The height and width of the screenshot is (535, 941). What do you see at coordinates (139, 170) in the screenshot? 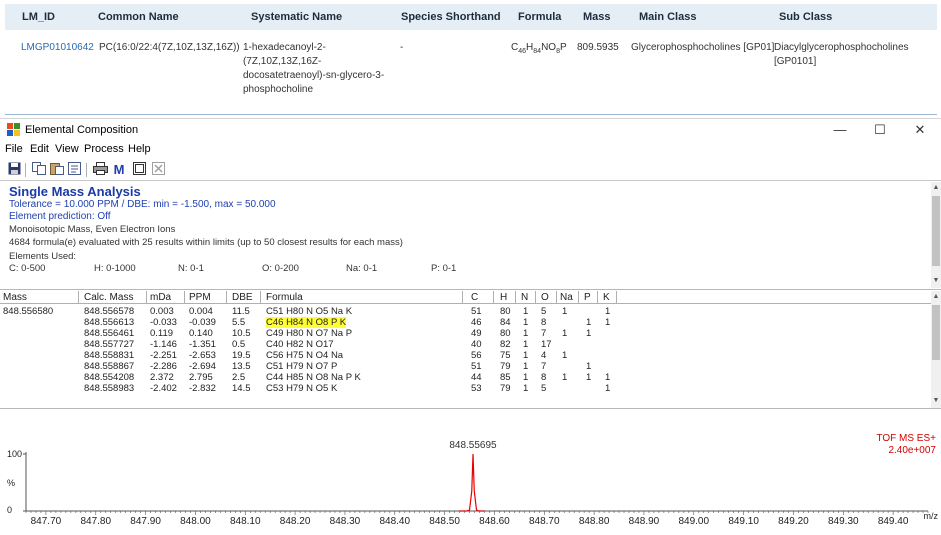
I see `window-icon` at bounding box center [139, 170].